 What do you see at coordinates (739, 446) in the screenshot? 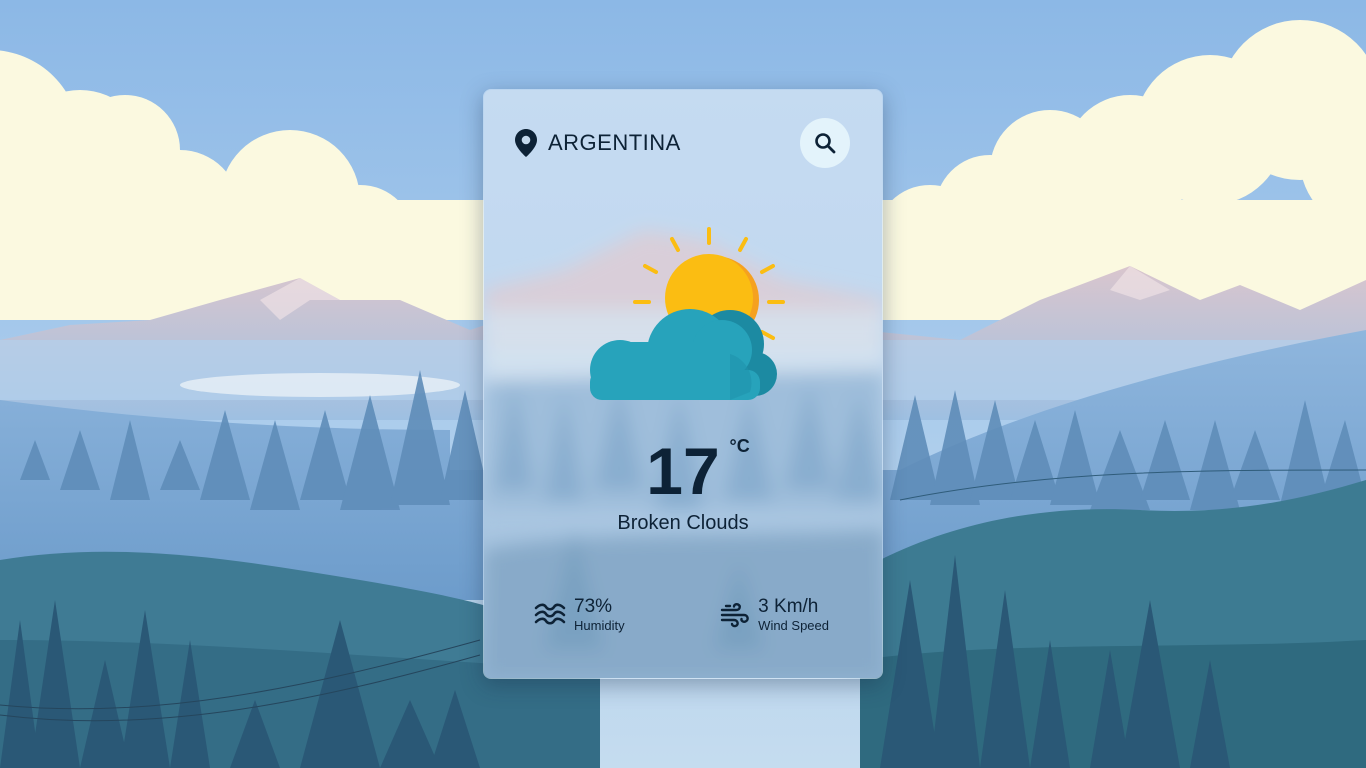
I see `temperature-unit: °C` at bounding box center [739, 446].